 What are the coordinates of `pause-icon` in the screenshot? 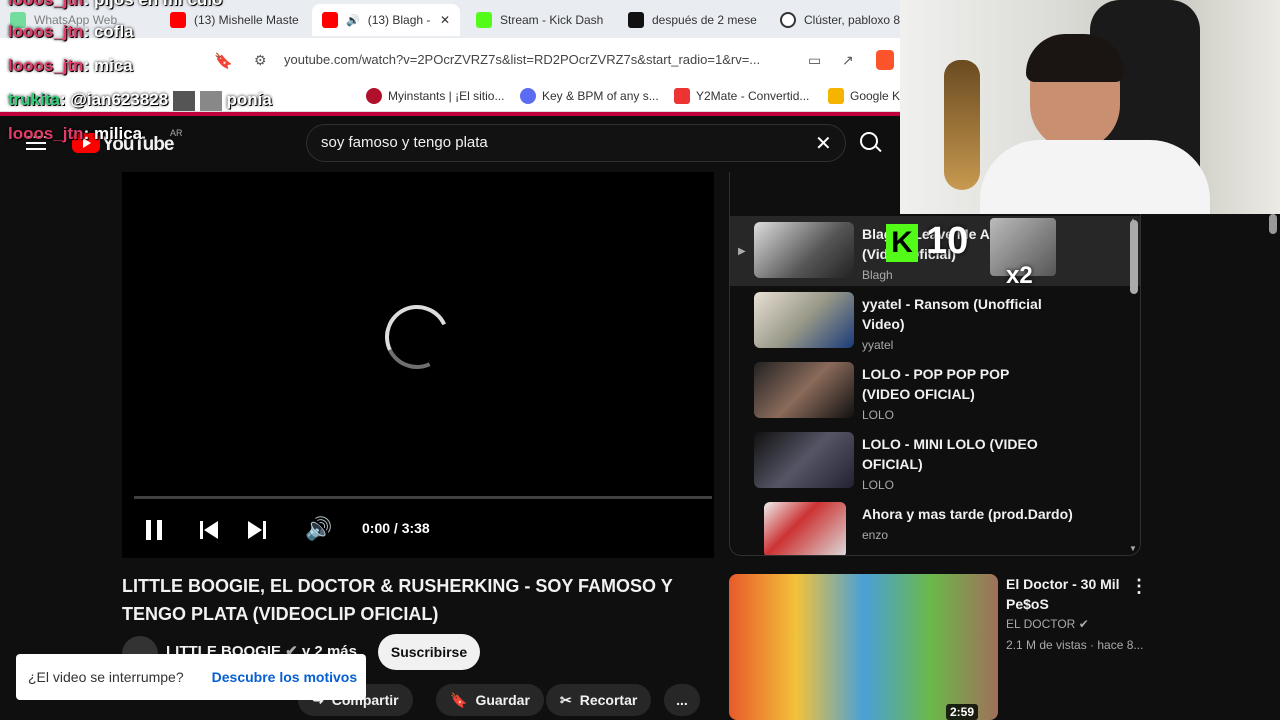 It's located at (154, 530).